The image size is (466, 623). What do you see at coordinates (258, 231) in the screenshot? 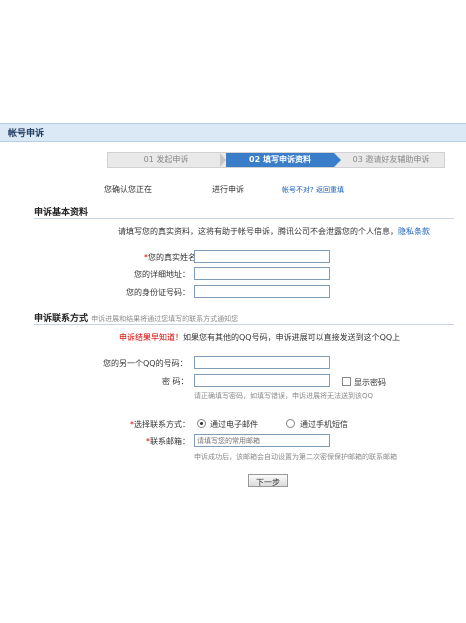
I see `basic-intro-text: 请填写您的真实资料，这将有助于帐号申诉，腾讯公司不会泄露您的个人信息，` at bounding box center [258, 231].